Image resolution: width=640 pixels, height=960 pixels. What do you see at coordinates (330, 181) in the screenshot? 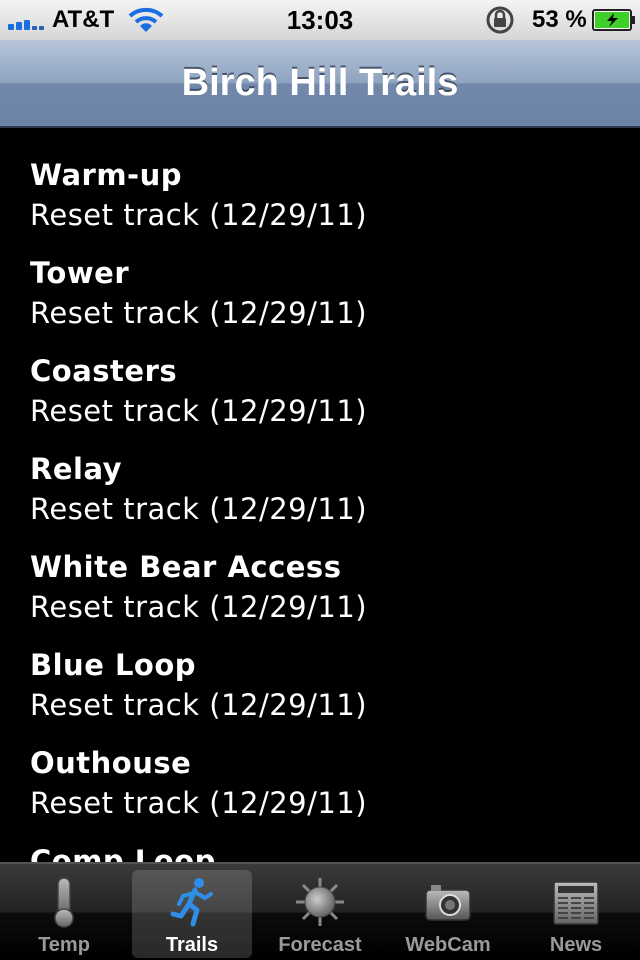
I see `list-item: Warm-up Reset track (12/29/11)` at bounding box center [330, 181].